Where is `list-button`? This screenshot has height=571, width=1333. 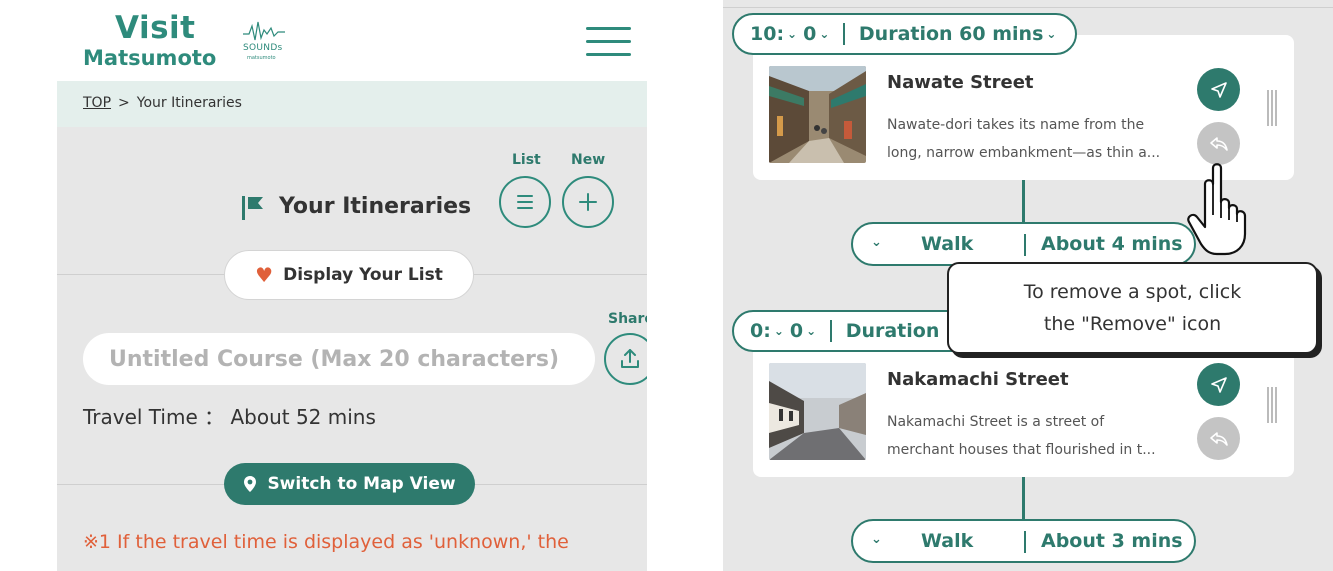
list-button is located at coordinates (525, 202).